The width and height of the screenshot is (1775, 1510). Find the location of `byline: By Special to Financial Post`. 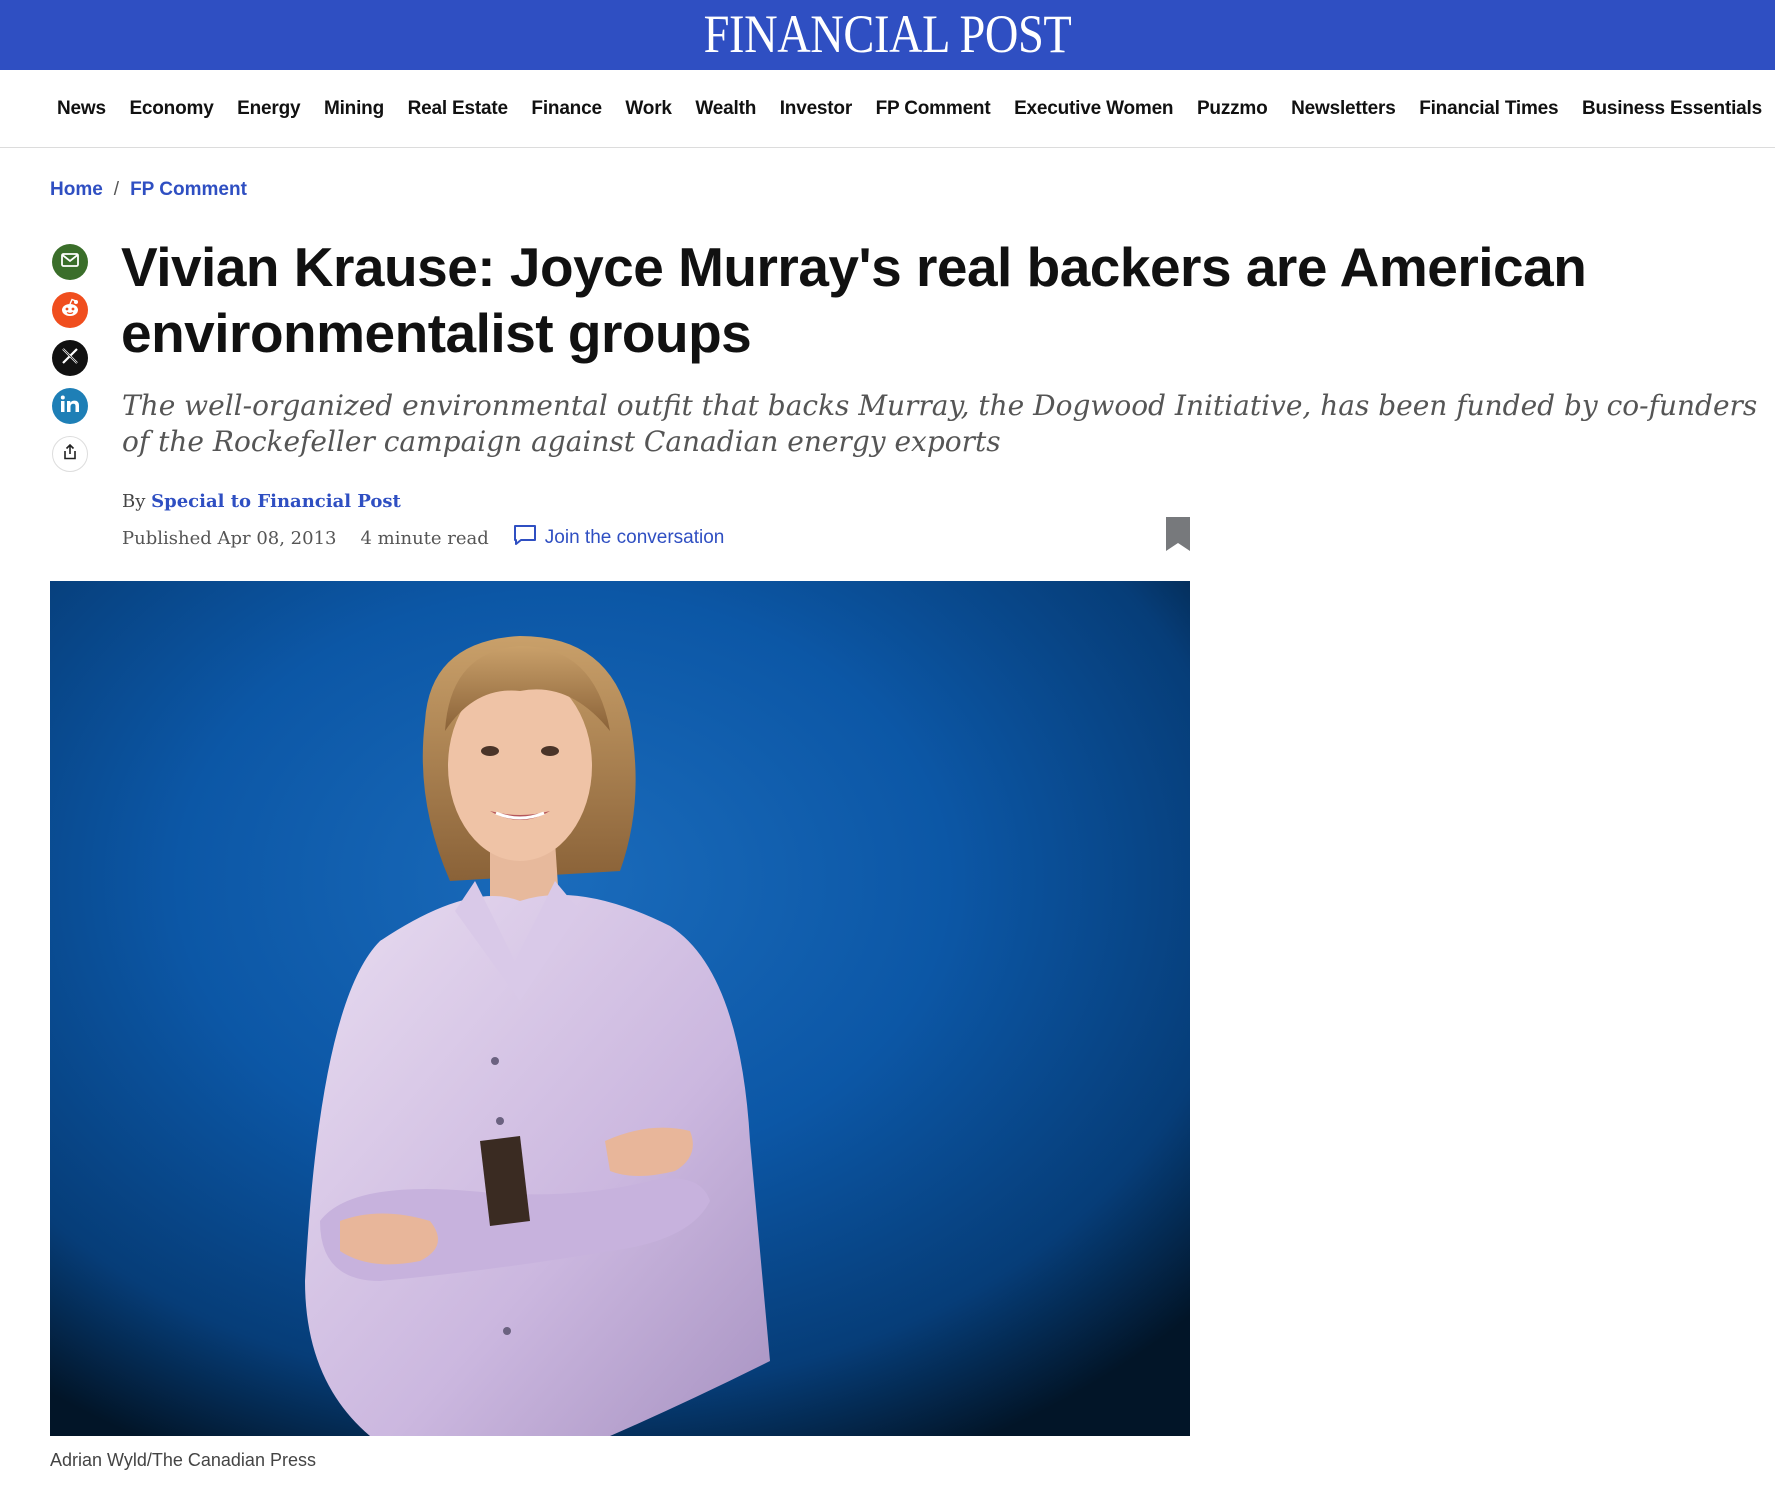

byline: By Special to Financial Post is located at coordinates (261, 501).